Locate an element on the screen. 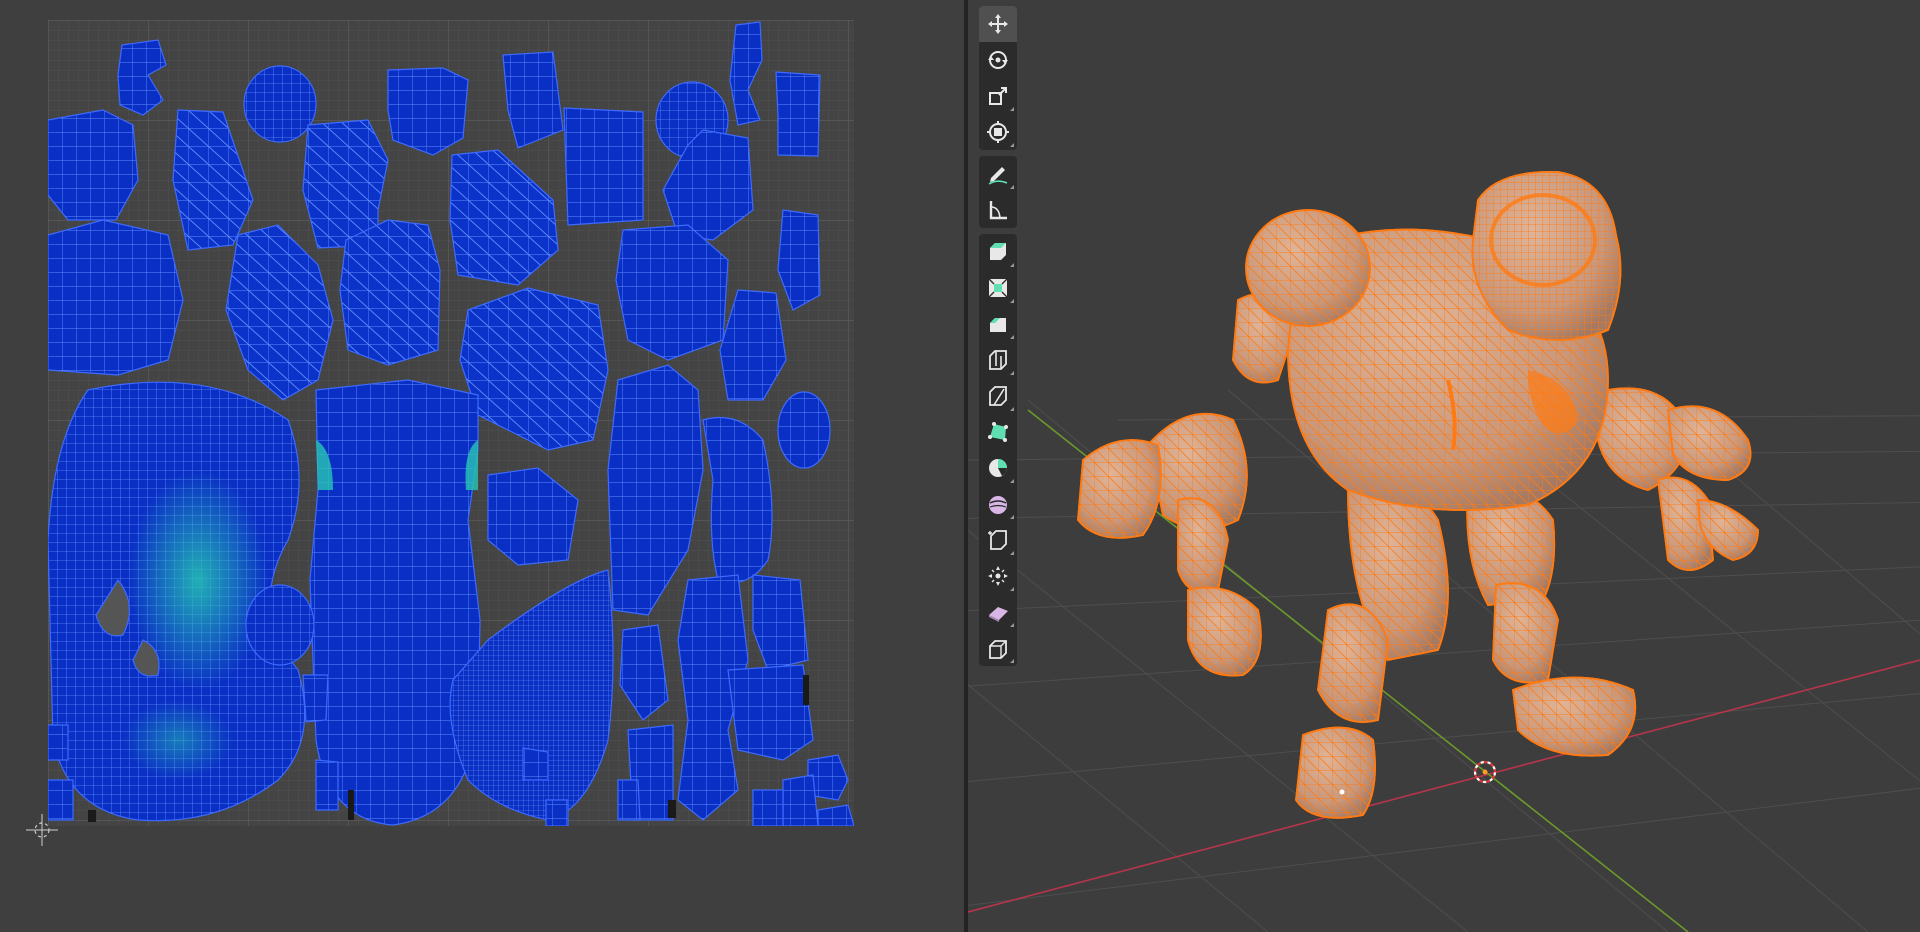 This screenshot has width=1920, height=932. scale-icon is located at coordinates (998, 96).